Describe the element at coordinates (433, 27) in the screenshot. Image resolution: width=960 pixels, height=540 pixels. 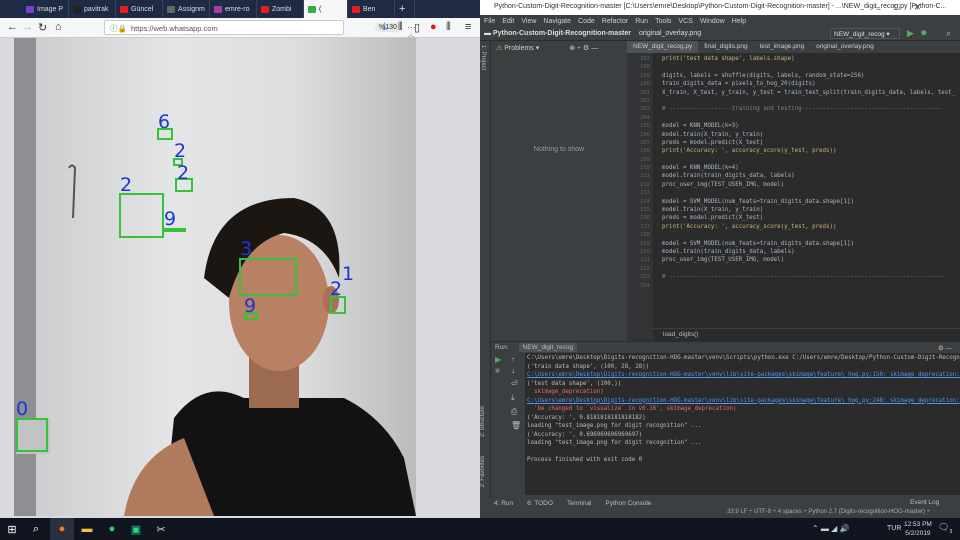
I see `adblock-icon: ●` at that location.